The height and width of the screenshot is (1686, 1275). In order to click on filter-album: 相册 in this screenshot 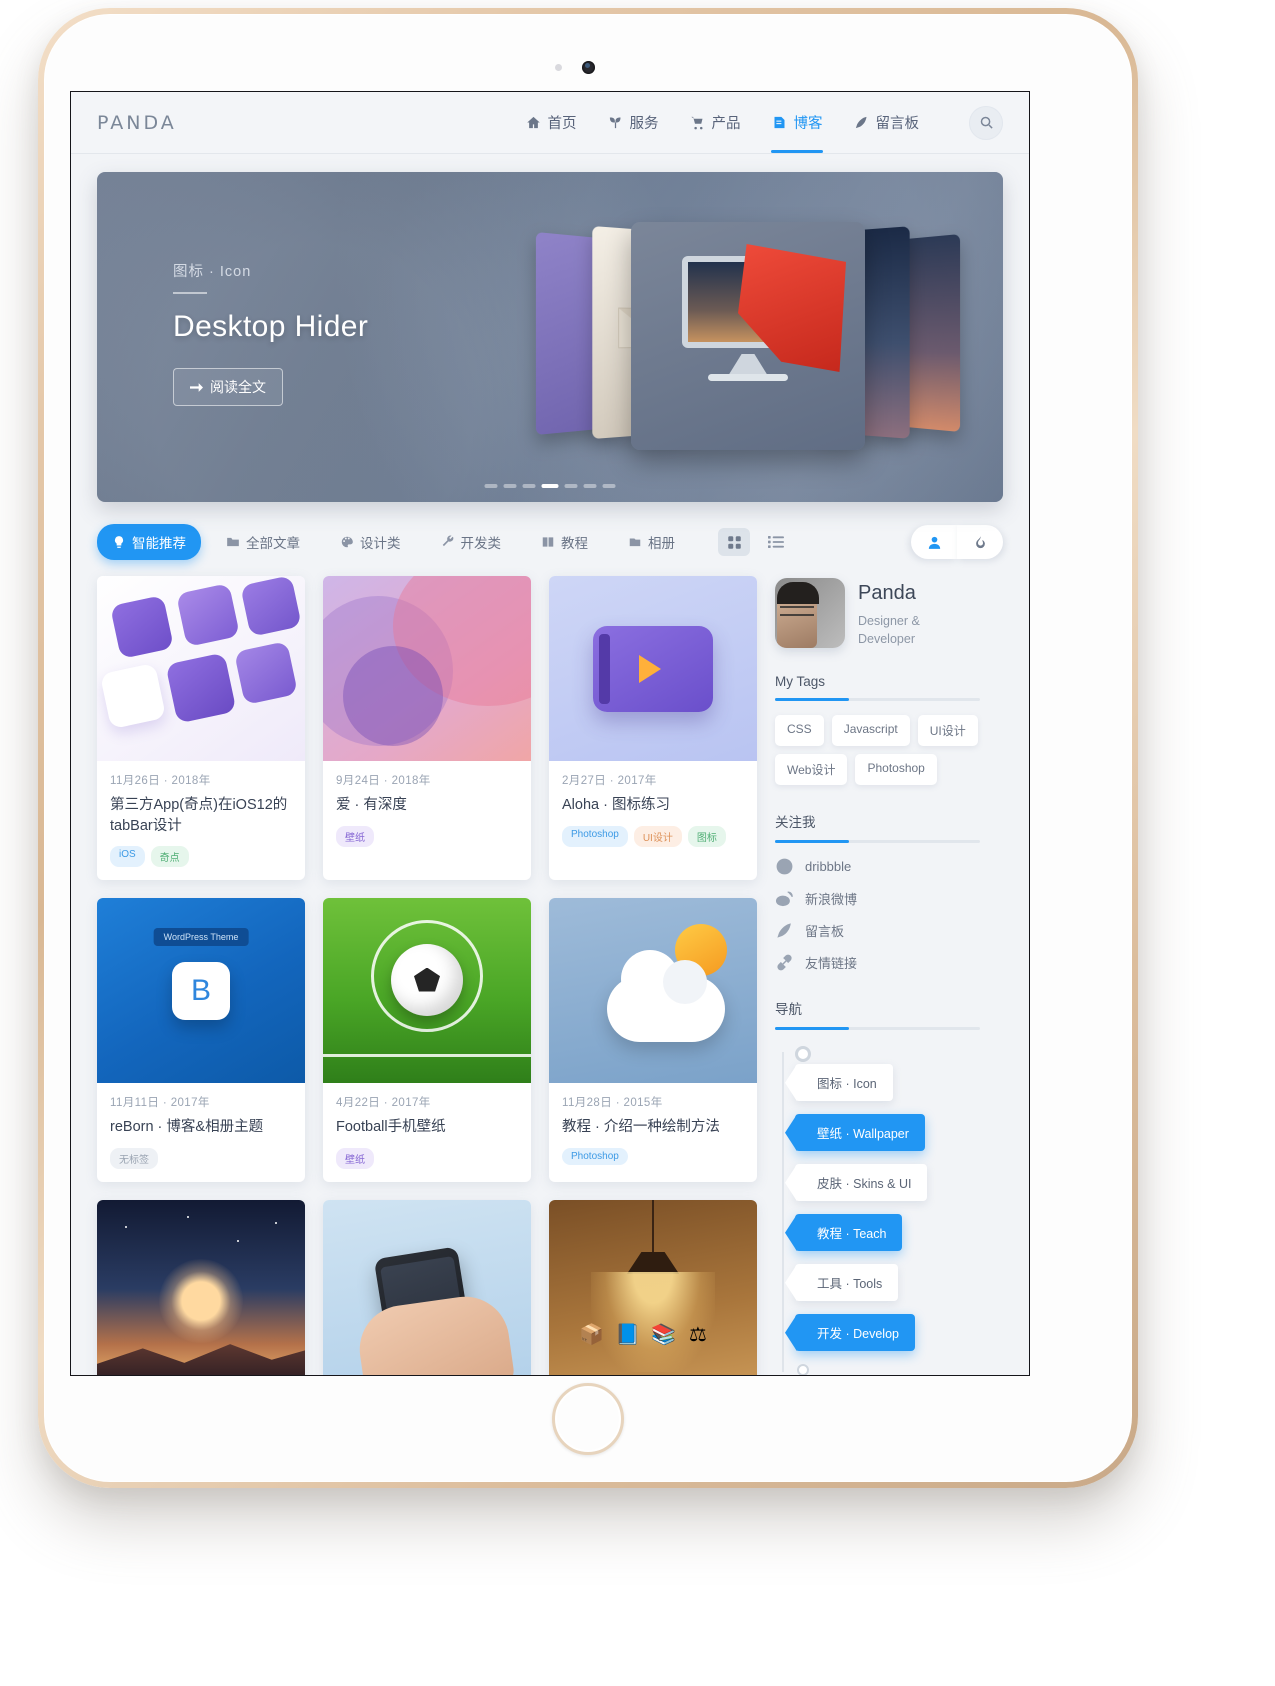, I will do `click(651, 542)`.